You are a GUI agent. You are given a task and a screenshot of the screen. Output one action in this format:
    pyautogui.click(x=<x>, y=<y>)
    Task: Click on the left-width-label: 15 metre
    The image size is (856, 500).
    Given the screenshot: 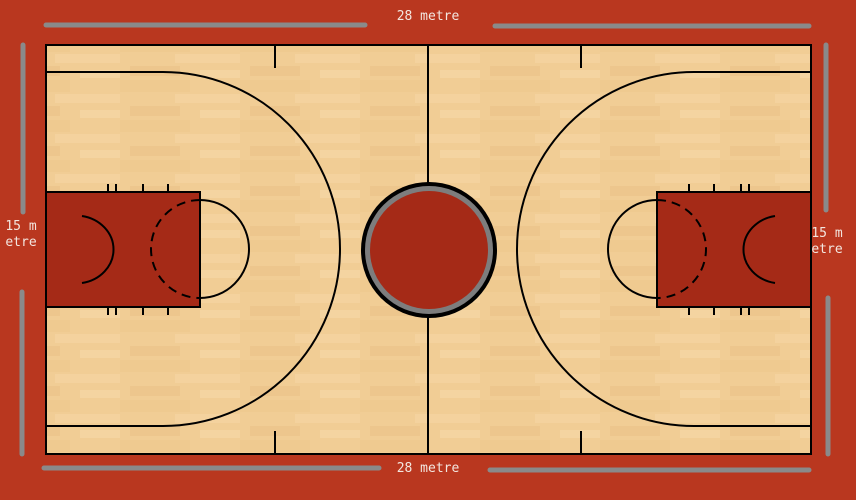 What is the action you would take?
    pyautogui.click(x=21, y=234)
    